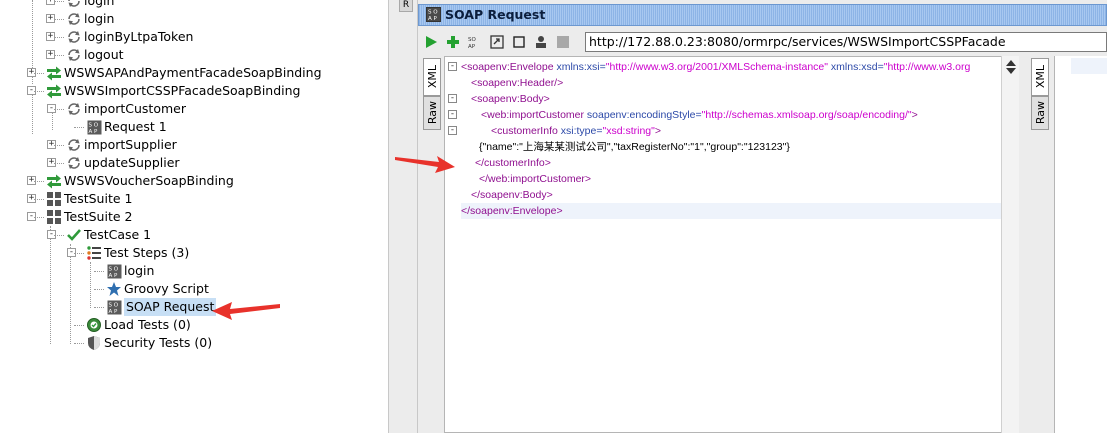 The height and width of the screenshot is (433, 1107). I want to click on xml-line: </soapenv:Body>, so click(507, 195).